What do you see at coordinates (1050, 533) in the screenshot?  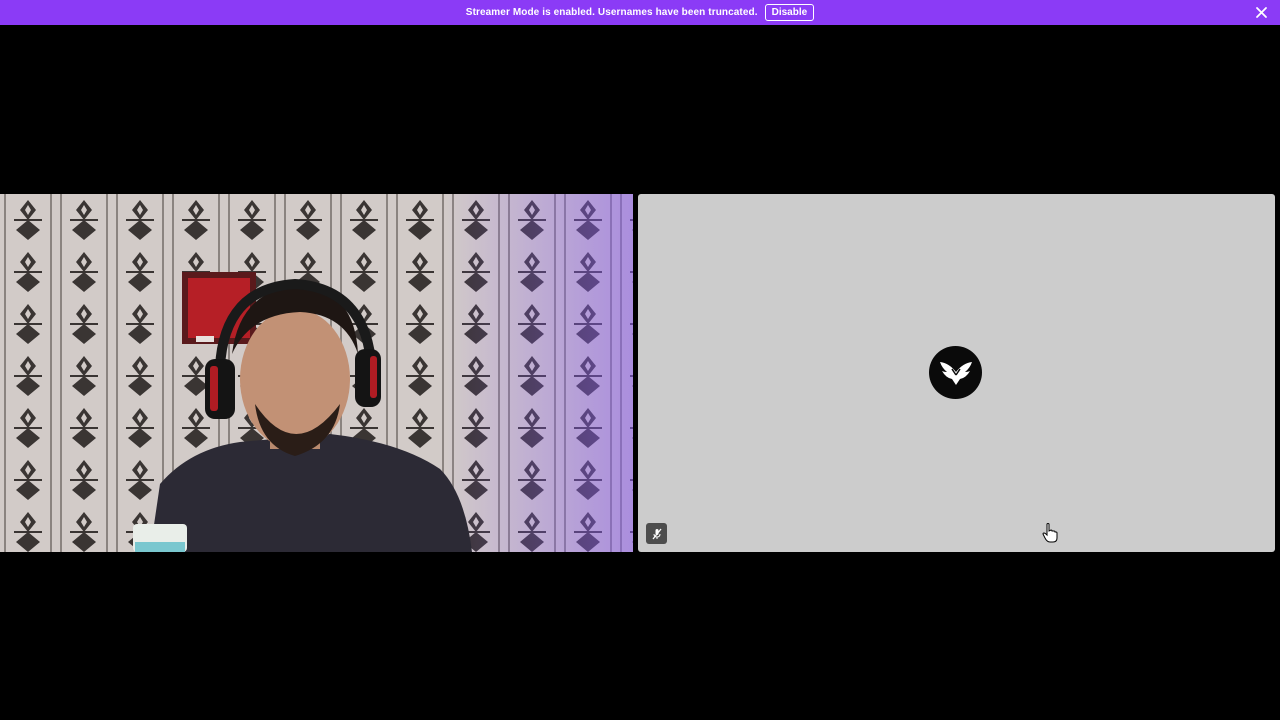 I see `pointer-cursor-icon` at bounding box center [1050, 533].